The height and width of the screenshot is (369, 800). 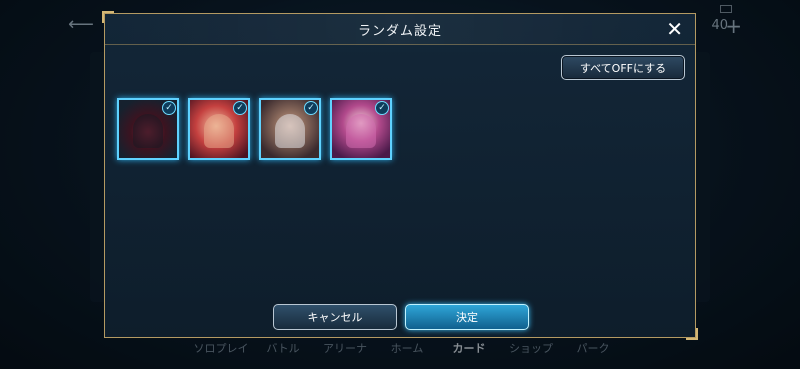 What do you see at coordinates (335, 317) in the screenshot?
I see `cancel-button: キャンセル` at bounding box center [335, 317].